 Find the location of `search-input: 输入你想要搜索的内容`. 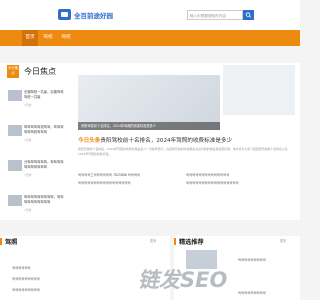

search-input: 输入你想要搜索的内容 is located at coordinates (215, 15).